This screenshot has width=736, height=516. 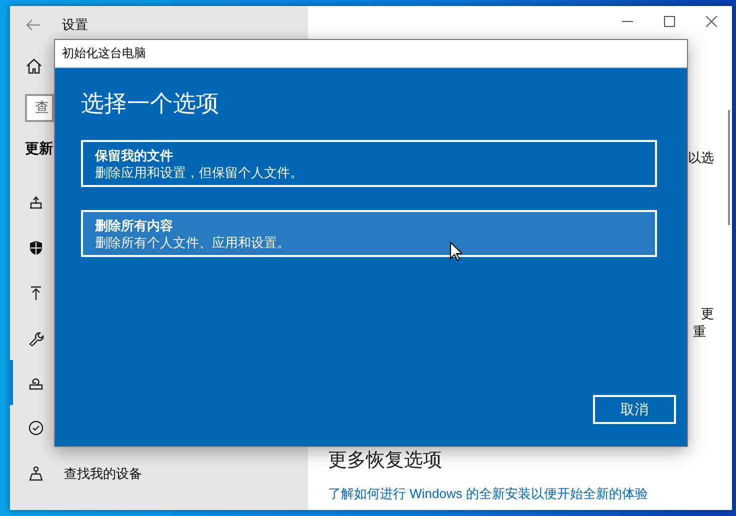 I want to click on back-arrow-icon, so click(x=33, y=25).